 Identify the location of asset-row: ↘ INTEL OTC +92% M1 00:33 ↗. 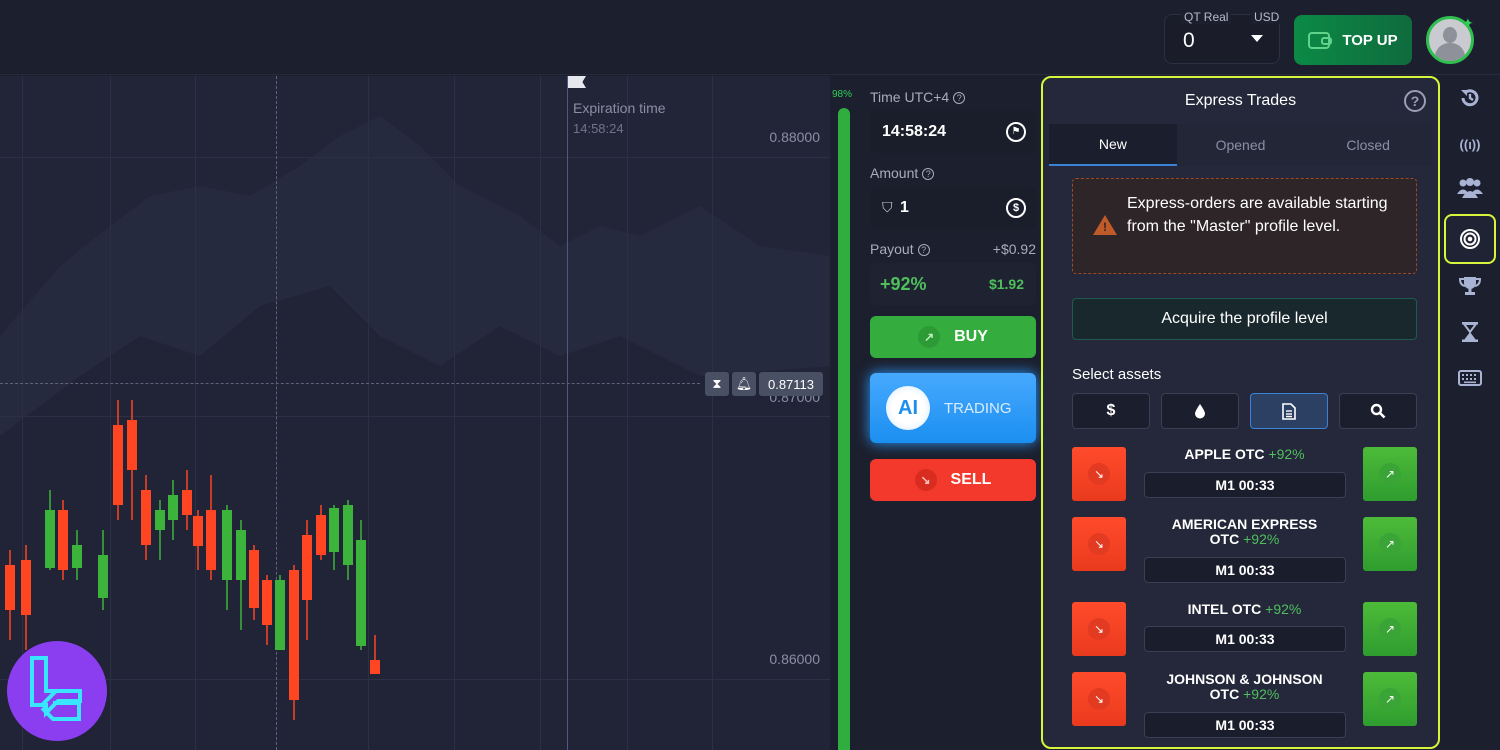
(1244, 629).